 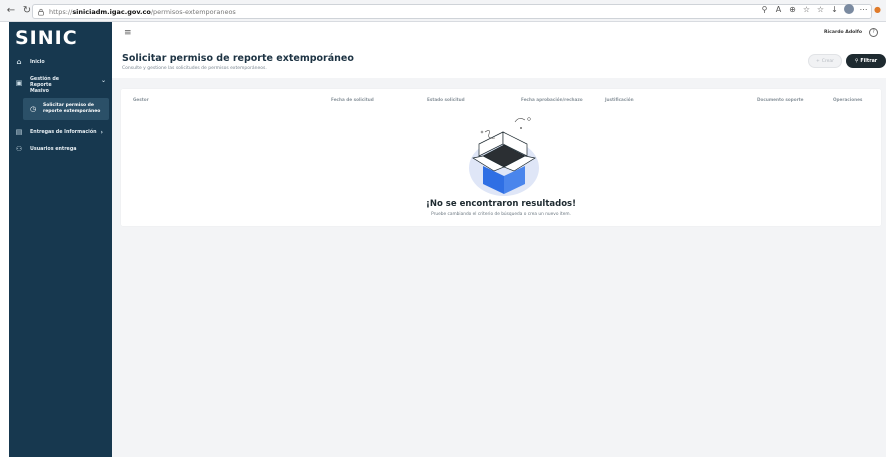 What do you see at coordinates (19, 62) in the screenshot?
I see `home-icon: ⌂` at bounding box center [19, 62].